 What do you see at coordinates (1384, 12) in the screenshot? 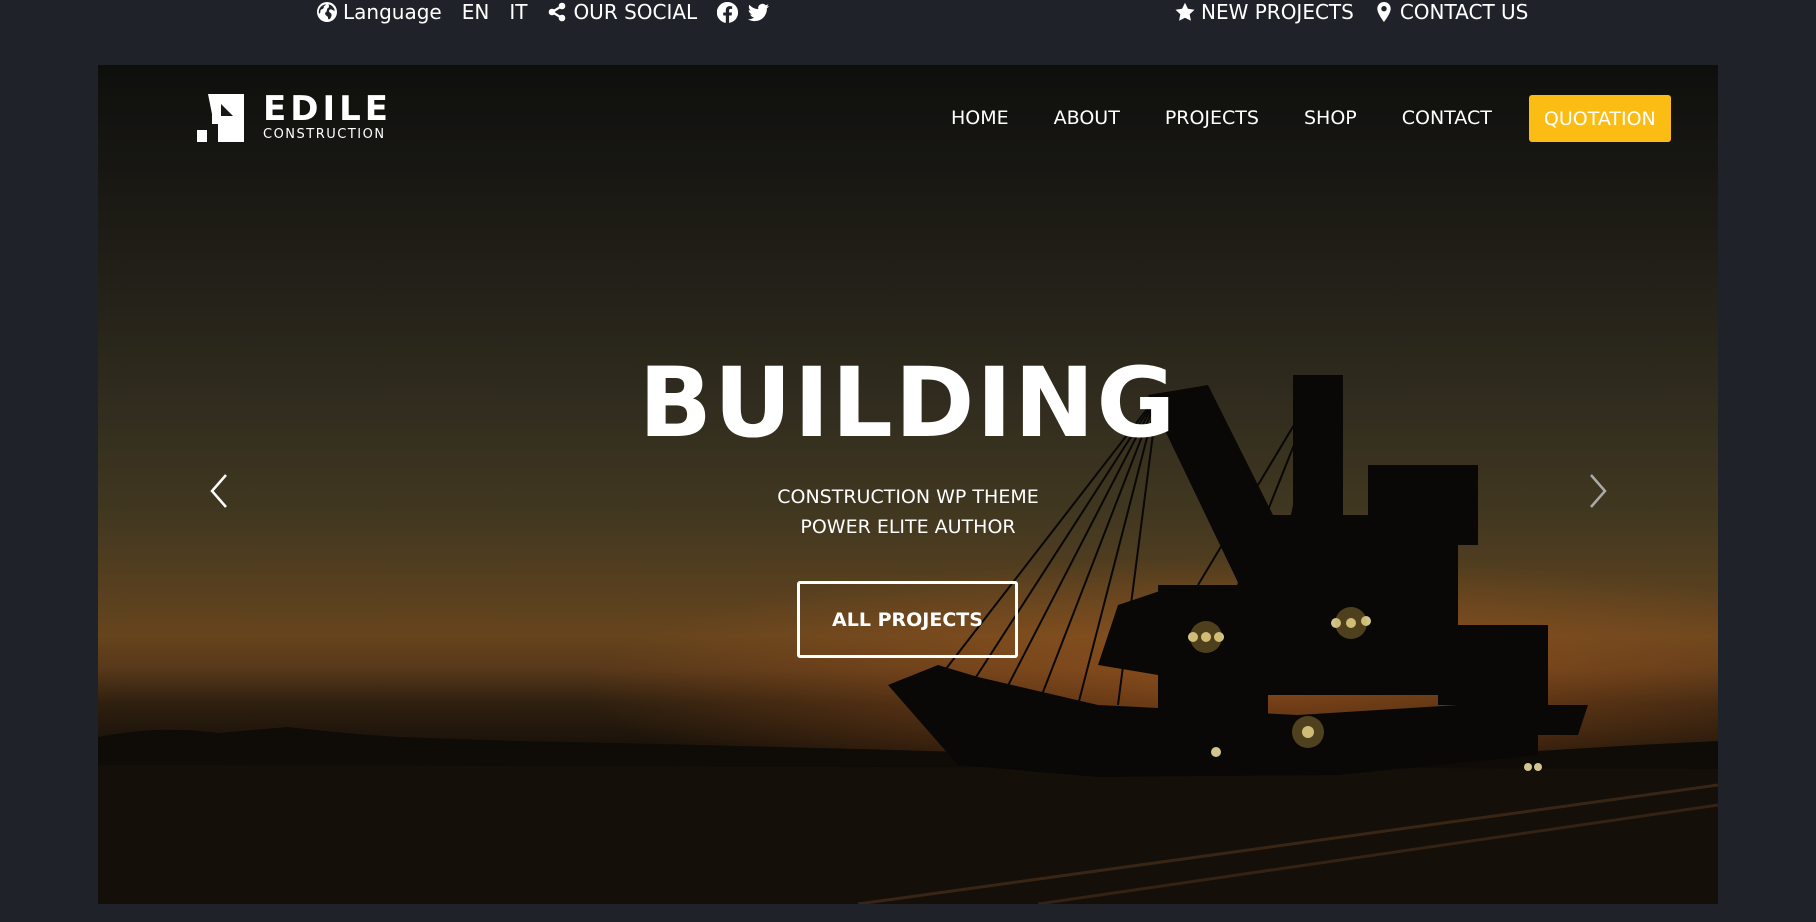
I see `map-marker-icon` at bounding box center [1384, 12].